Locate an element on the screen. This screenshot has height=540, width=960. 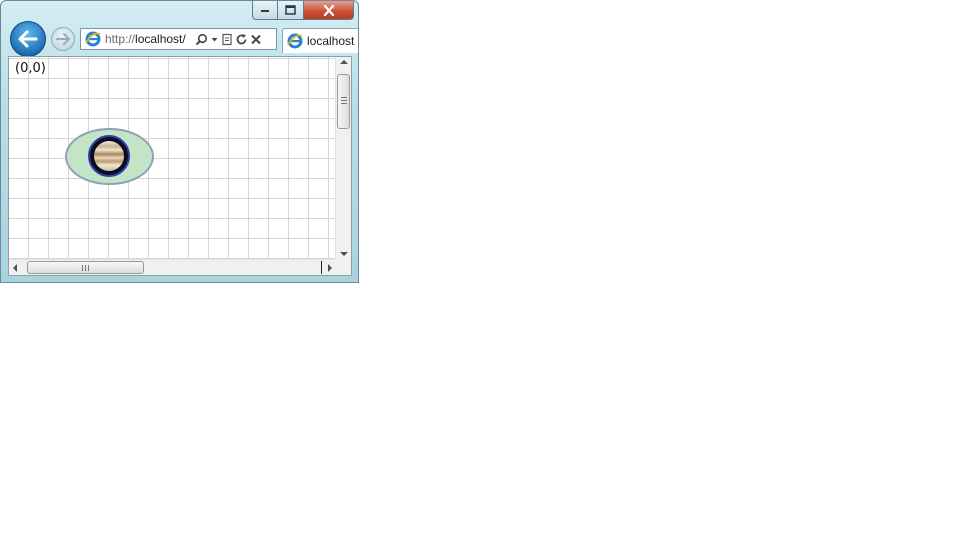
compatibility-view-icon is located at coordinates (227, 39).